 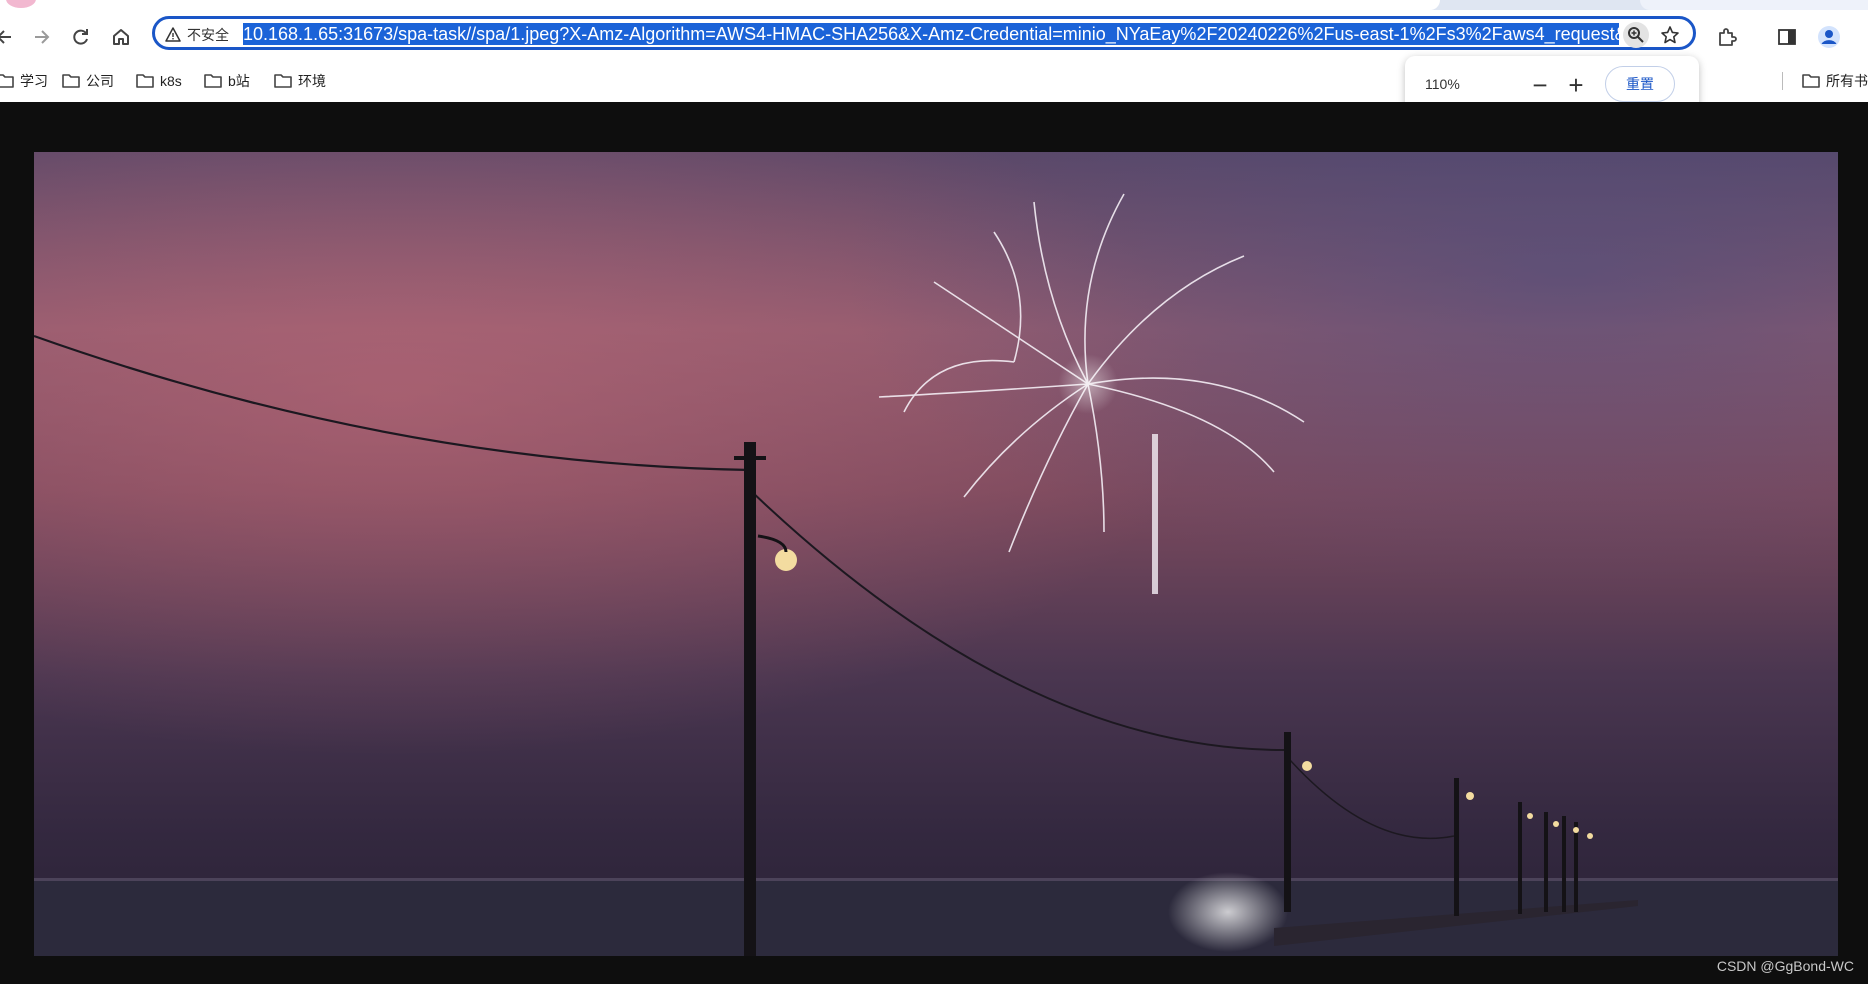 I want to click on reload-icon, so click(x=80, y=37).